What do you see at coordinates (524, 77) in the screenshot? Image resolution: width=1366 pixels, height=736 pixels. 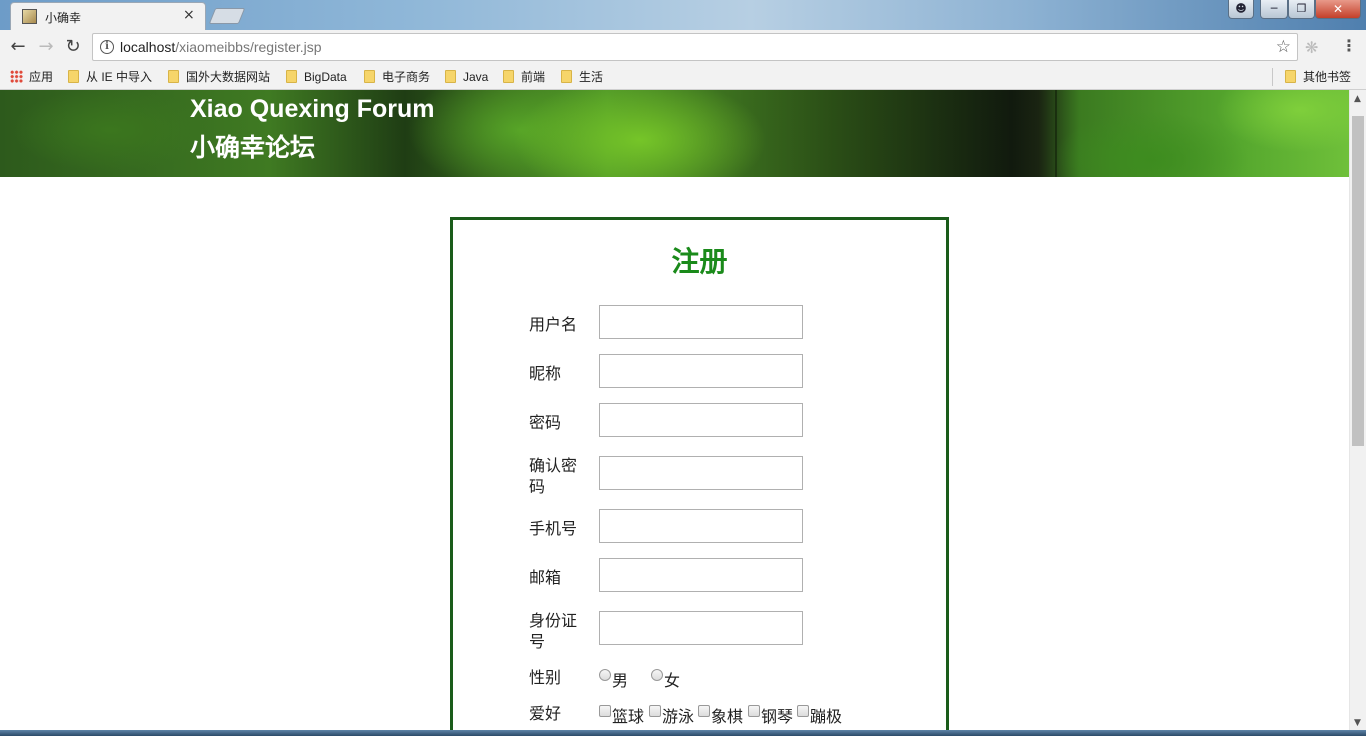 I see `bookmark-folder: 前端` at bounding box center [524, 77].